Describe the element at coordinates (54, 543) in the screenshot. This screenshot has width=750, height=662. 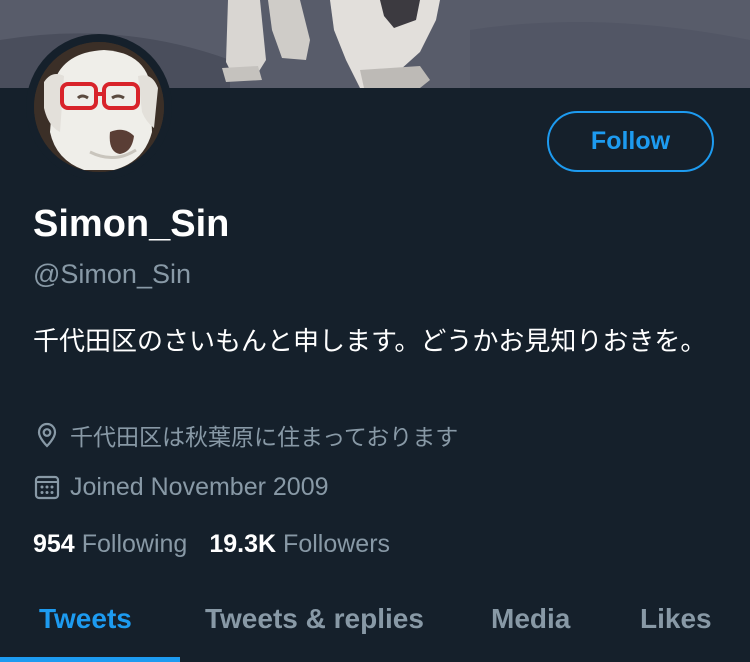
I see `following-count: 954` at that location.